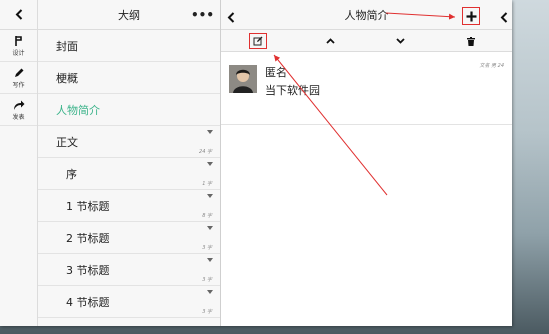 This screenshot has width=549, height=334. Describe the element at coordinates (129, 302) in the screenshot. I see `outline-item: 4 节标题 3 字` at that location.